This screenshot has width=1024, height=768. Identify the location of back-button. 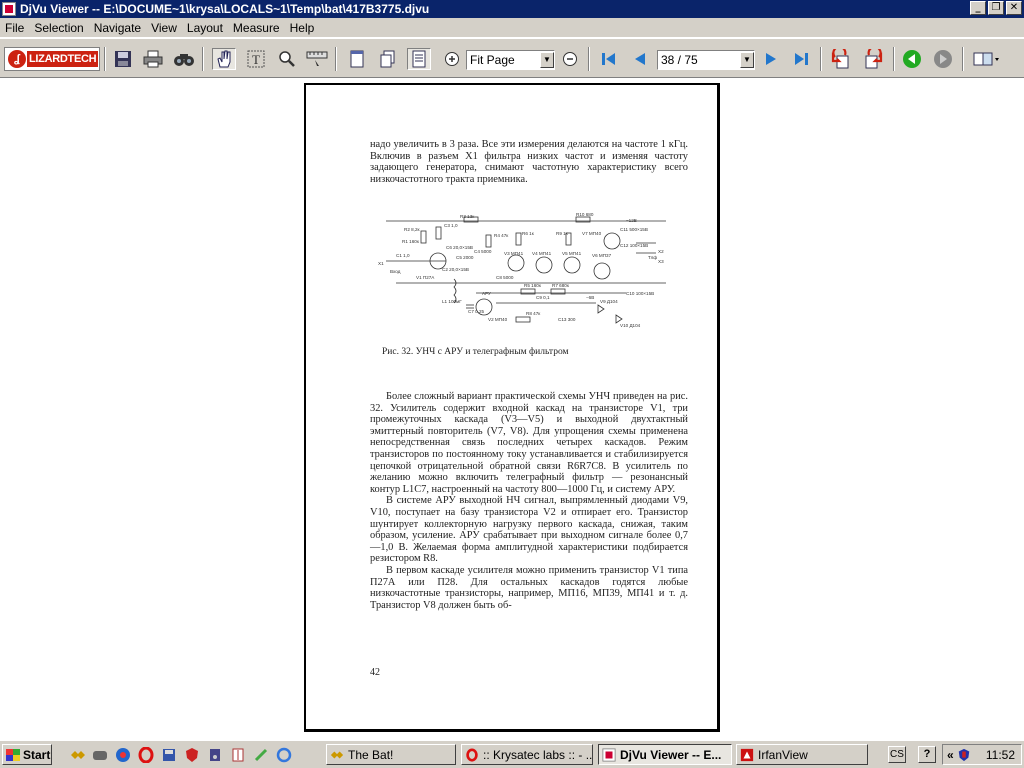
(841, 59).